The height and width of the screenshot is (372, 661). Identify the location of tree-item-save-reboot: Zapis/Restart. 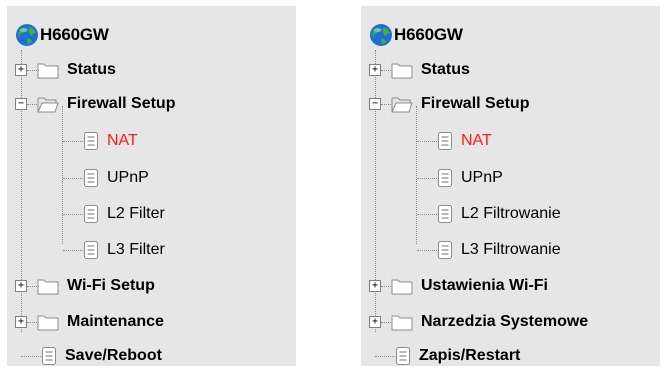
(447, 356).